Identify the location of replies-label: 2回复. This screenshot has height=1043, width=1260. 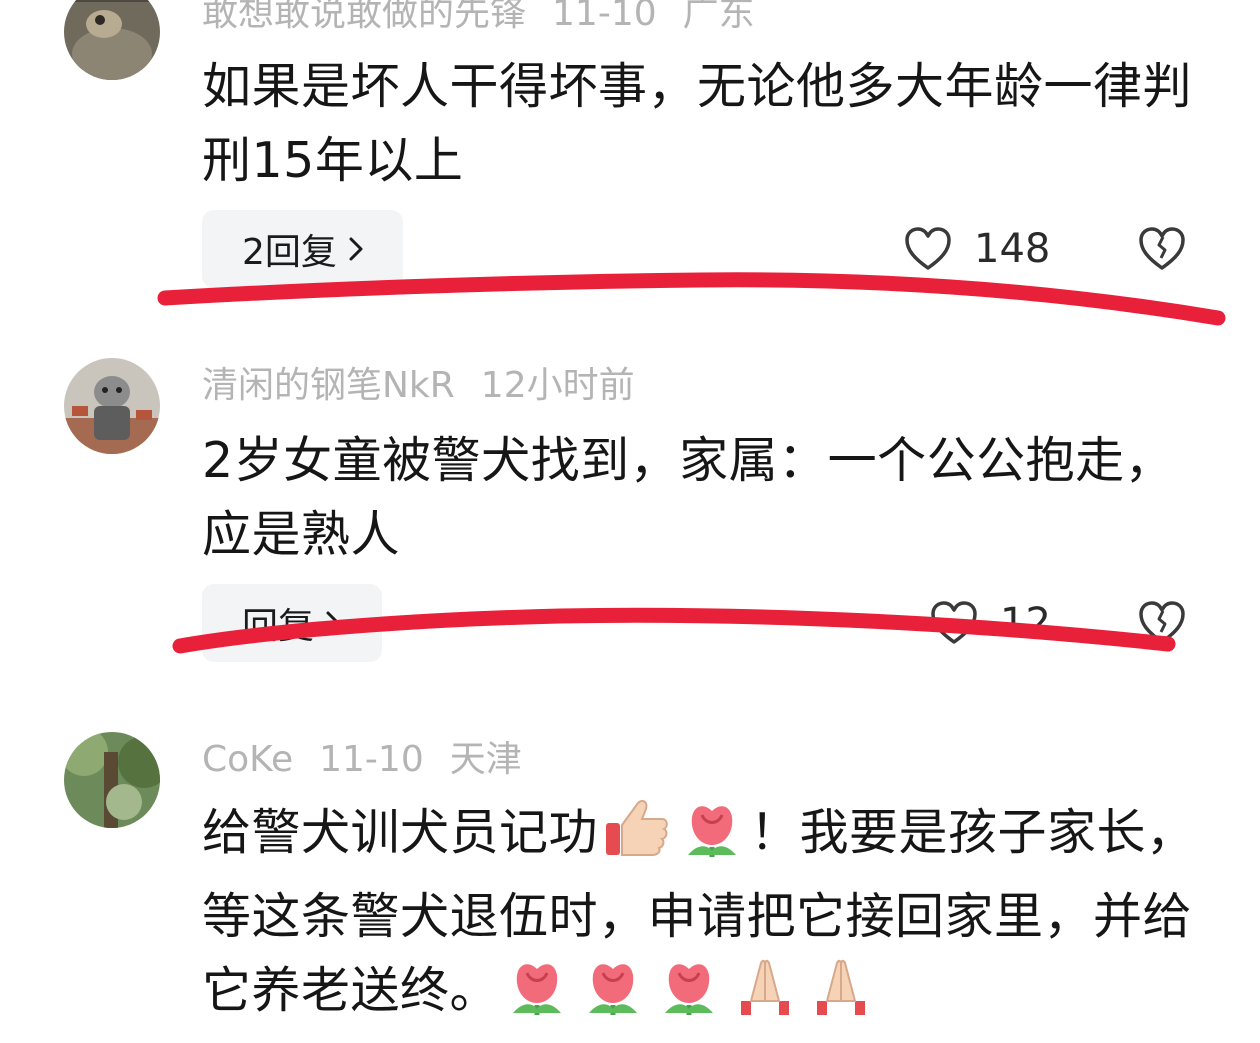
(289, 252).